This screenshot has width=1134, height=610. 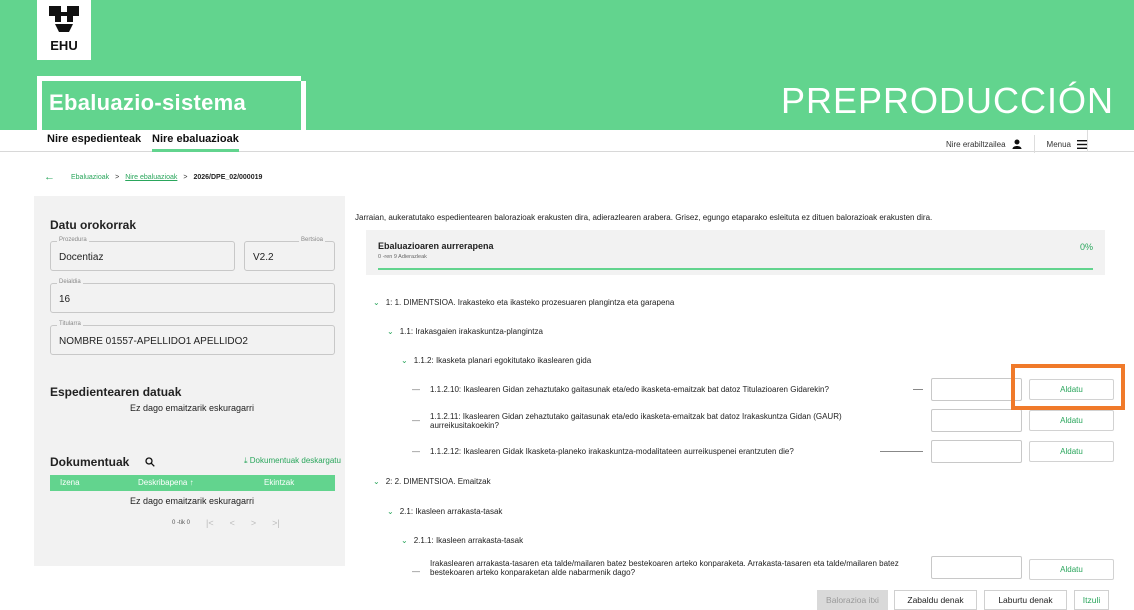 What do you see at coordinates (192, 296) in the screenshot?
I see `call-field: Deialdia 16` at bounding box center [192, 296].